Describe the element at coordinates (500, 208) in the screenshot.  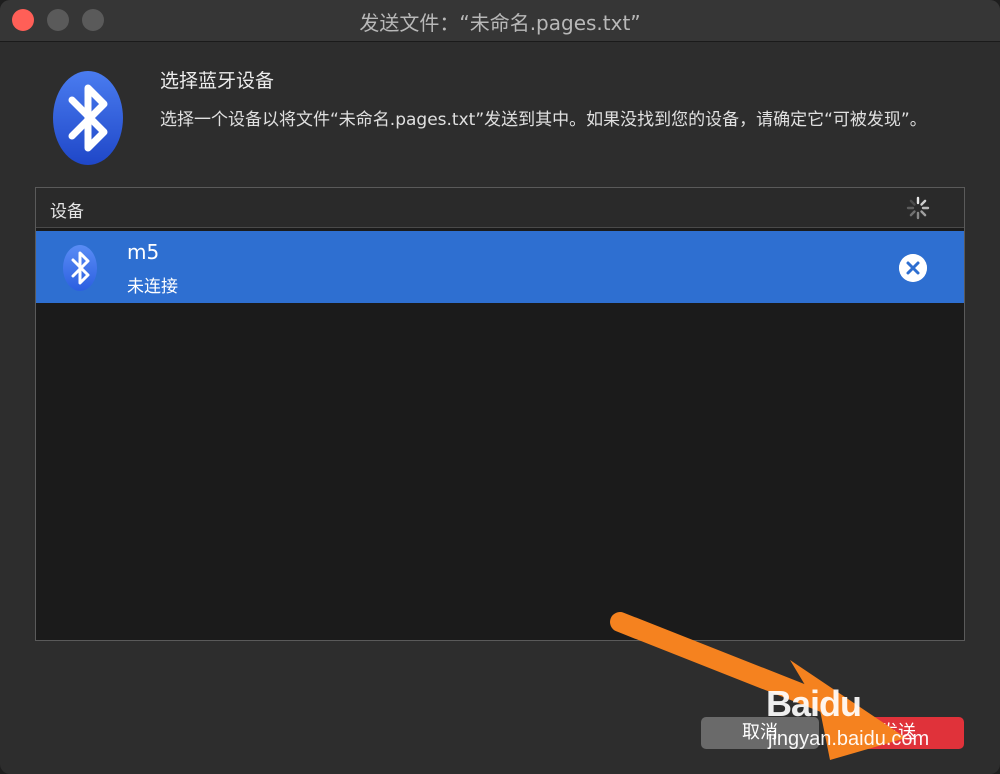
I see `device-list-header: 设备` at that location.